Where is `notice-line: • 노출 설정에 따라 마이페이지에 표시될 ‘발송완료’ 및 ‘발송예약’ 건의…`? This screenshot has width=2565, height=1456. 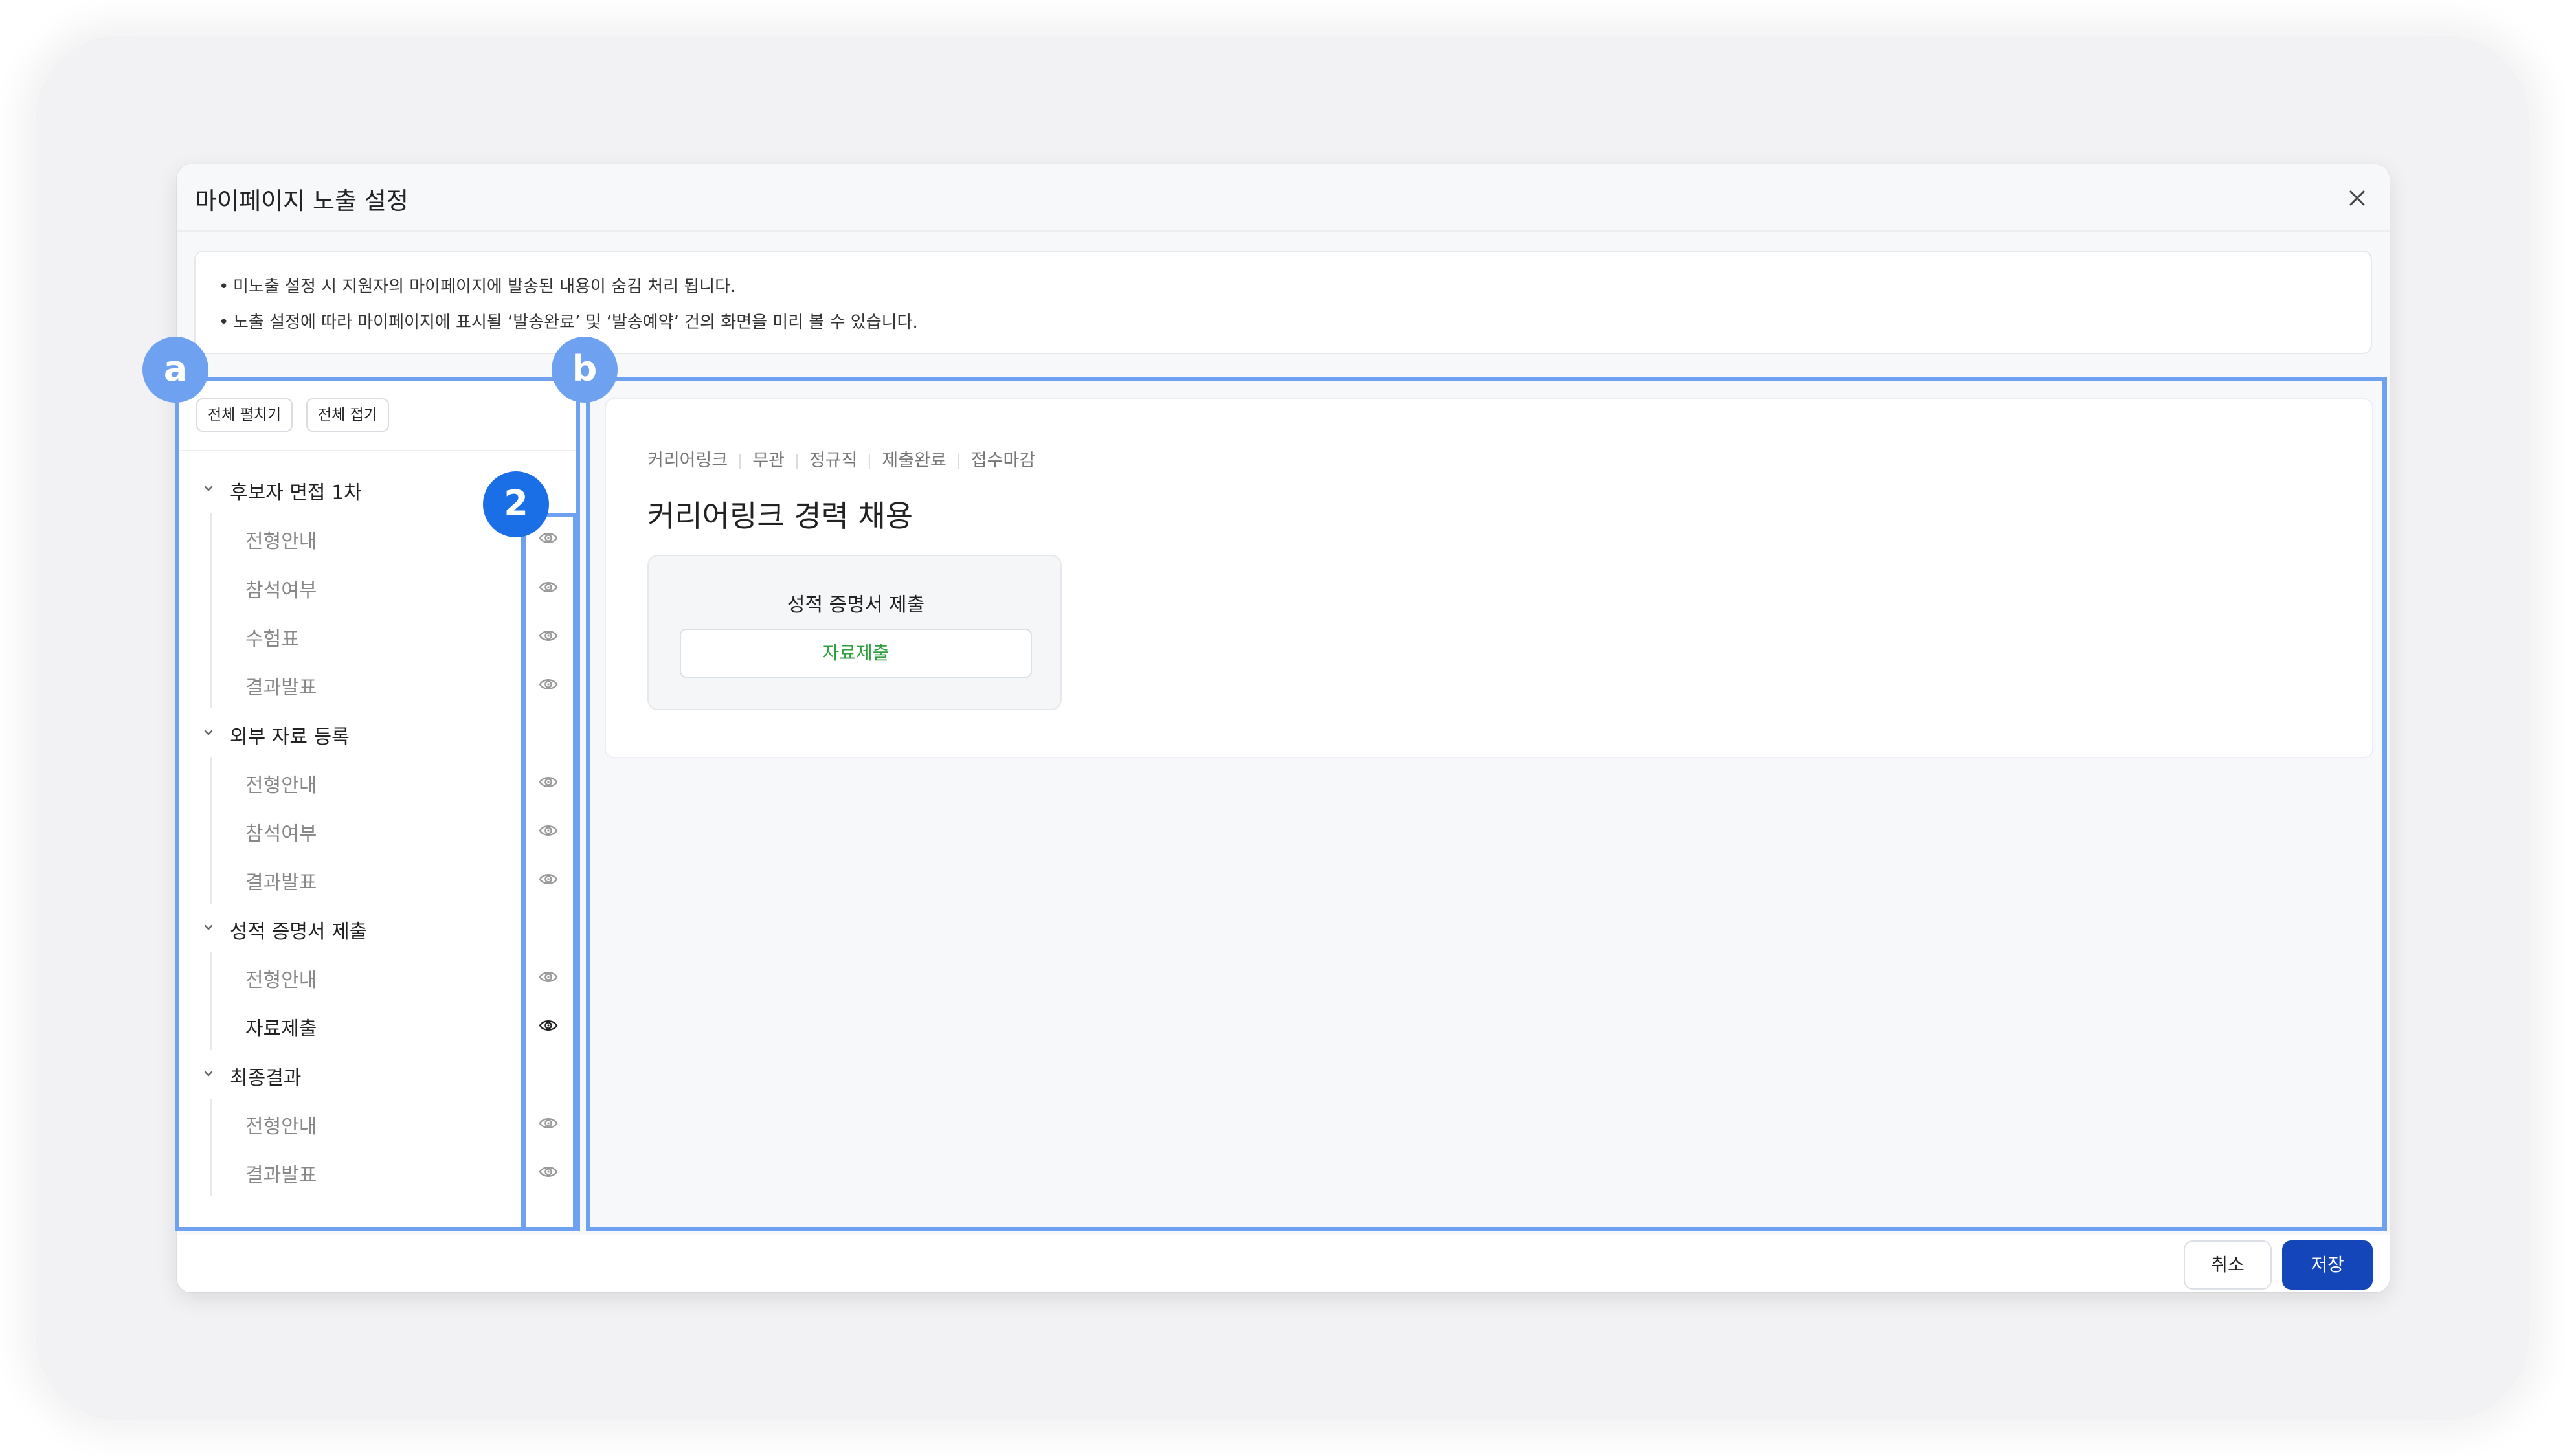
notice-line: • 노출 설정에 따라 마이페이지에 표시될 ‘발송완료’ 및 ‘발송예약’ 건의… is located at coordinates (568, 322).